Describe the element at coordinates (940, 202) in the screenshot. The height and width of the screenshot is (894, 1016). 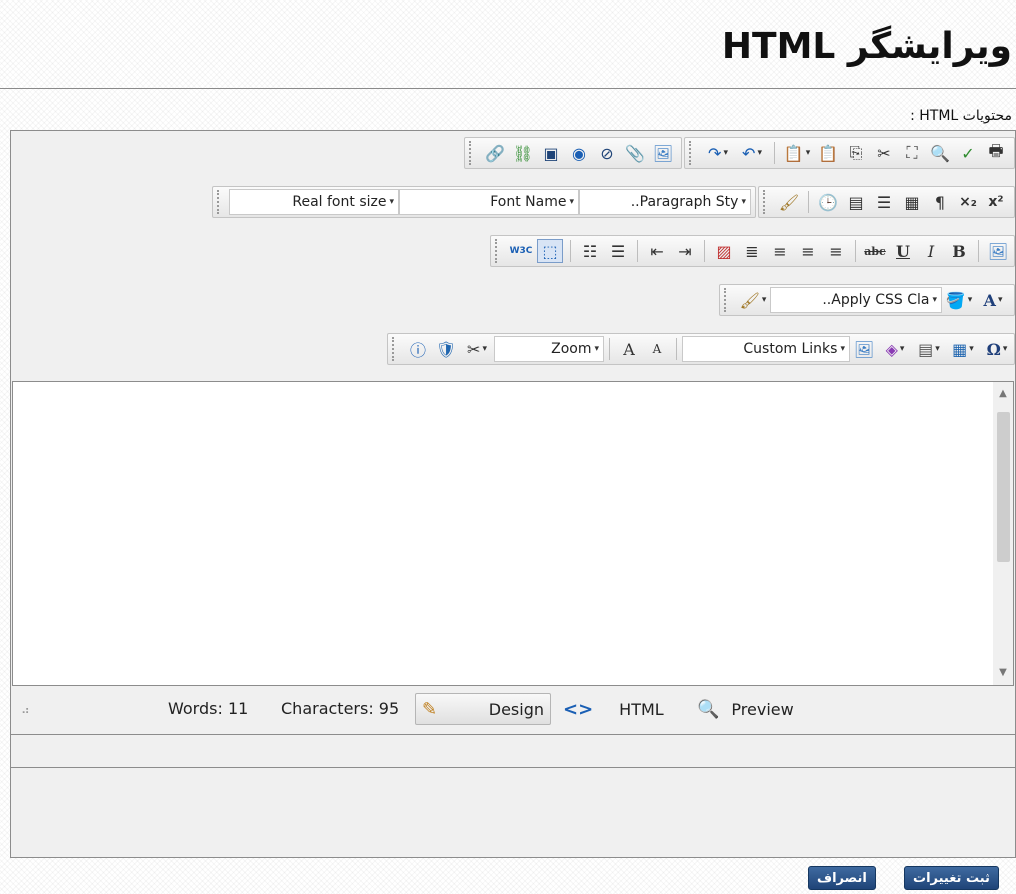
I see `paragraph-icon: ¶` at that location.